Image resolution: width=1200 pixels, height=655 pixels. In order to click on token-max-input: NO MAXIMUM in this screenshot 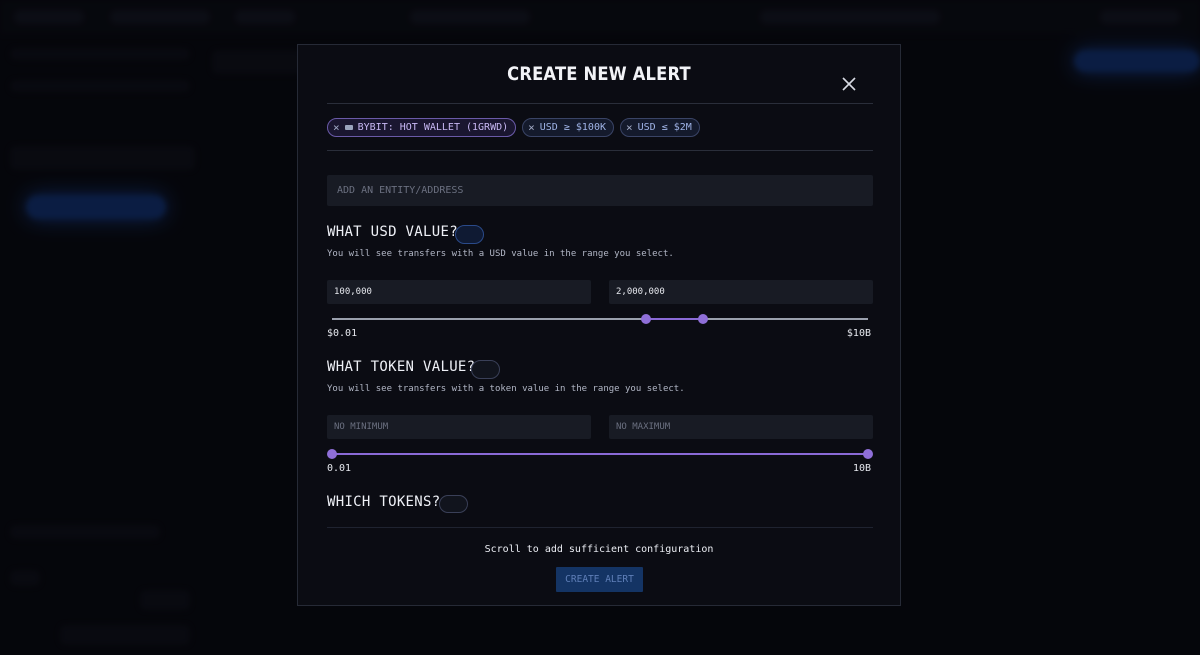, I will do `click(741, 427)`.